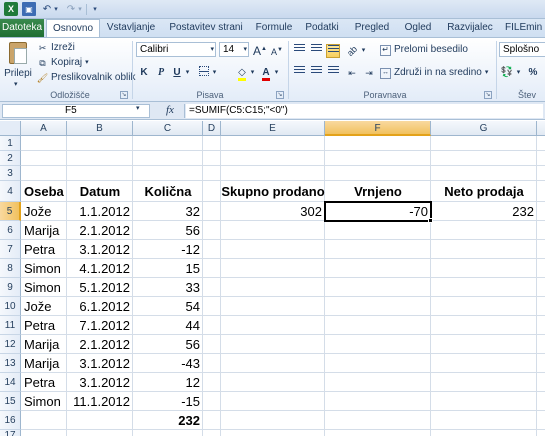 Image resolution: width=545 pixels, height=436 pixels. What do you see at coordinates (11, 9) in the screenshot?
I see `excel-app-icon: X` at bounding box center [11, 9].